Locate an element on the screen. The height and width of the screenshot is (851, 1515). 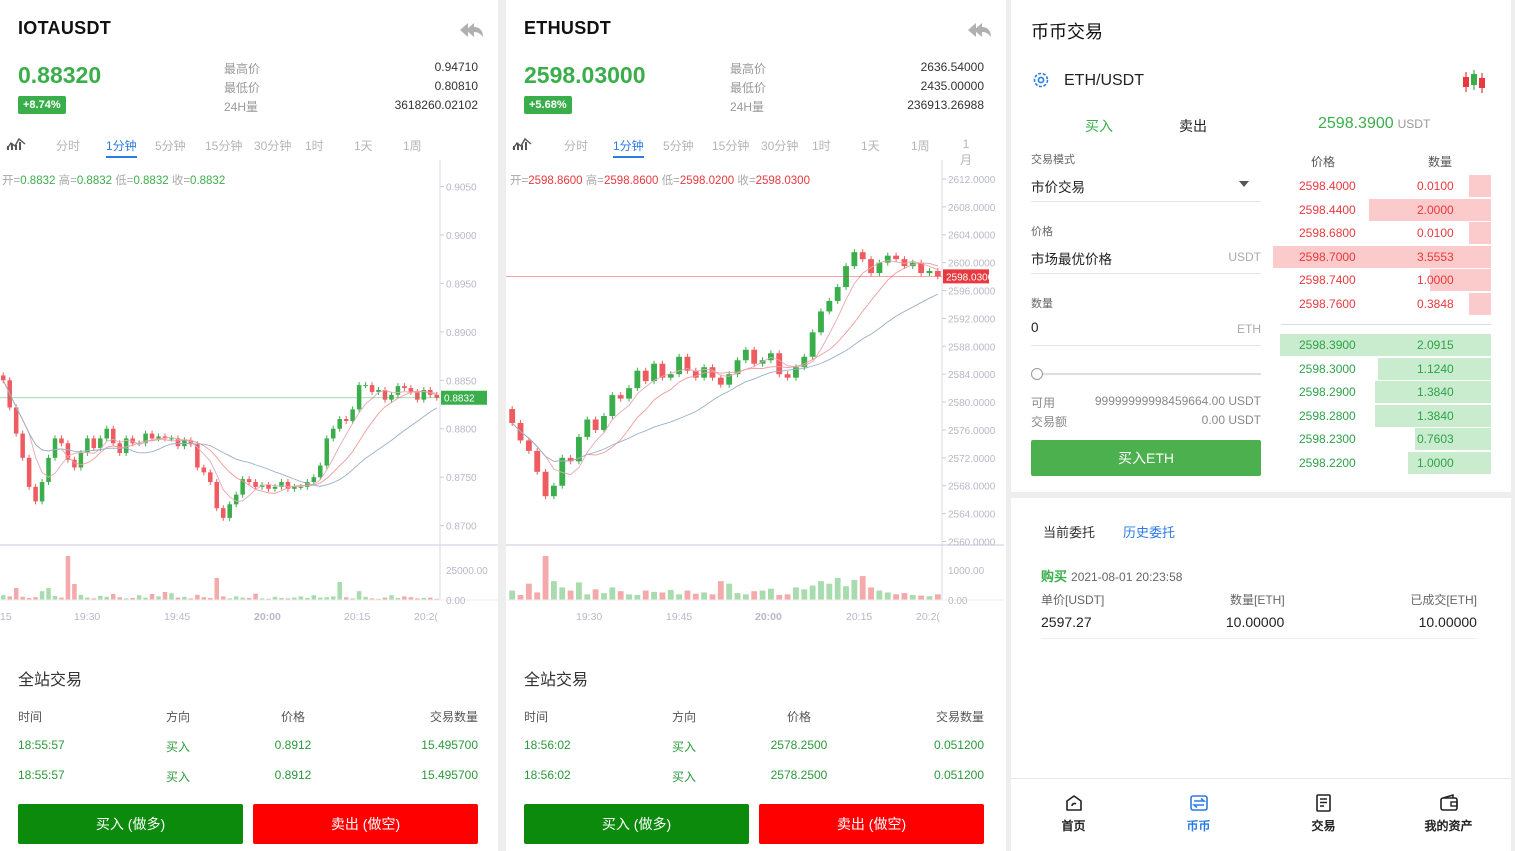
tab-sell: 卖出 is located at coordinates (1193, 126).